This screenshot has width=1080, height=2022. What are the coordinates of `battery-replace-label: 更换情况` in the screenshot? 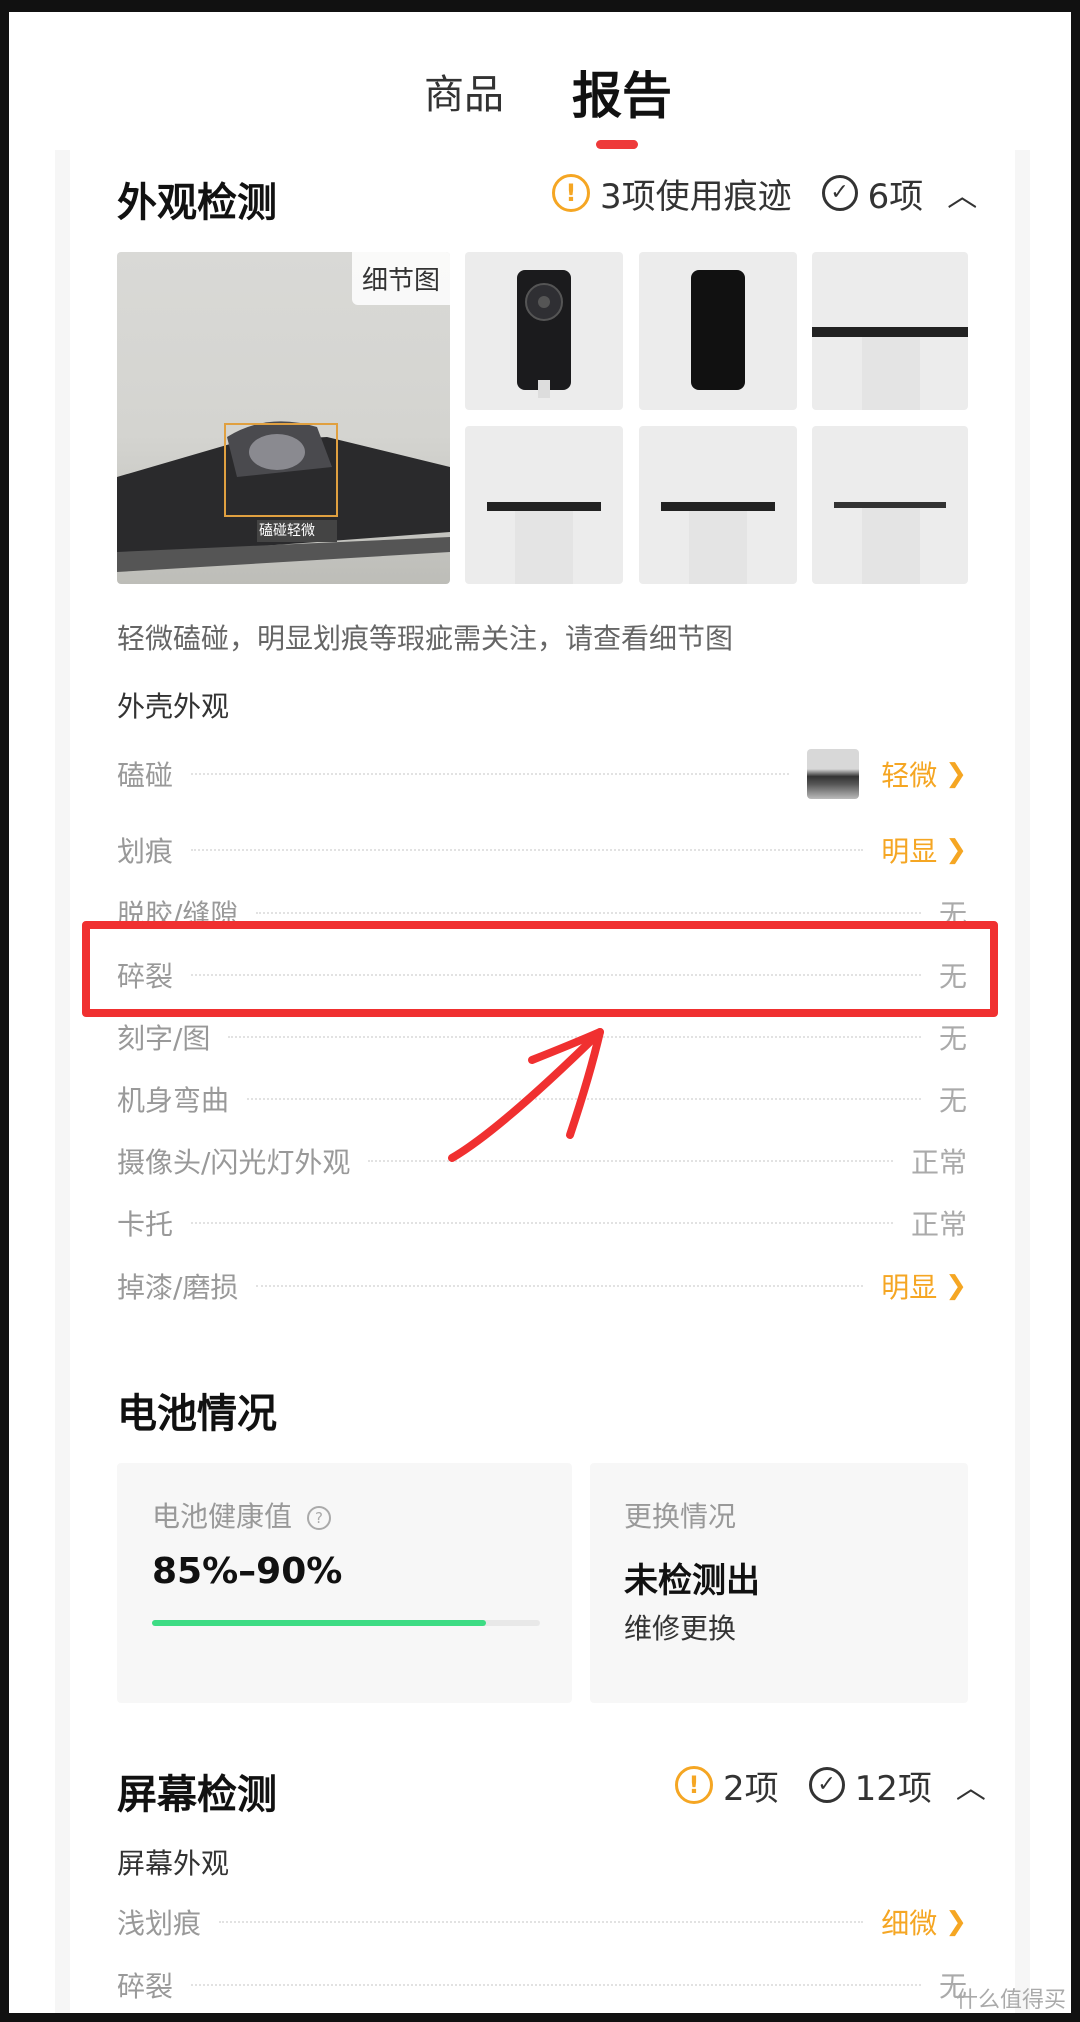 It's located at (680, 1516).